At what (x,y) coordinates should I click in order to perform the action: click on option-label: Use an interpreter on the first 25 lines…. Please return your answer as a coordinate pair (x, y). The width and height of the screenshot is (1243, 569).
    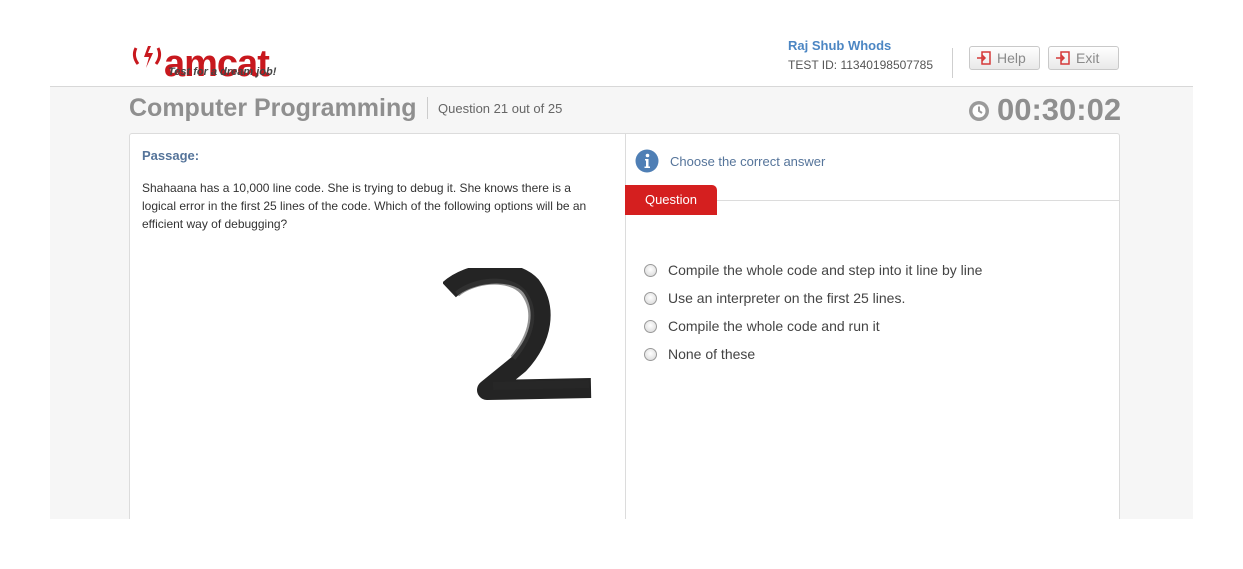
    Looking at the image, I should click on (786, 298).